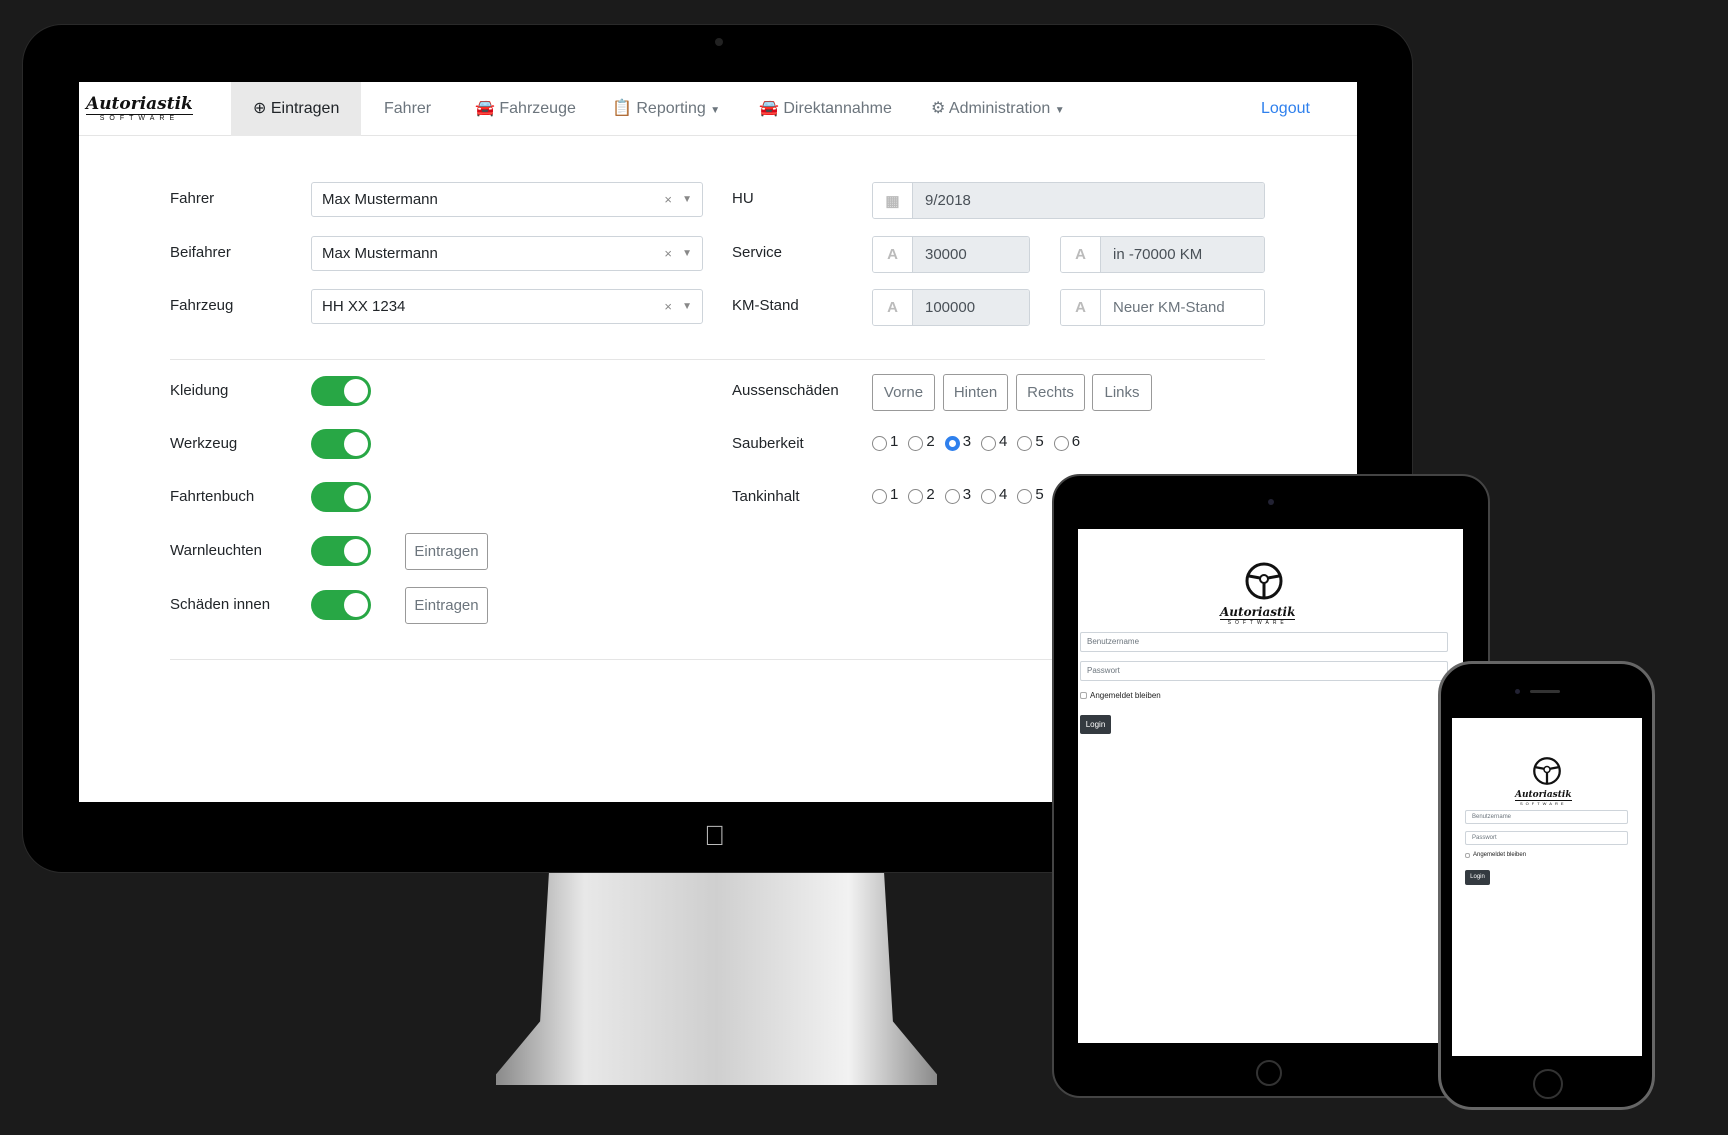  What do you see at coordinates (1285, 109) in the screenshot?
I see `logout-link: Logout` at bounding box center [1285, 109].